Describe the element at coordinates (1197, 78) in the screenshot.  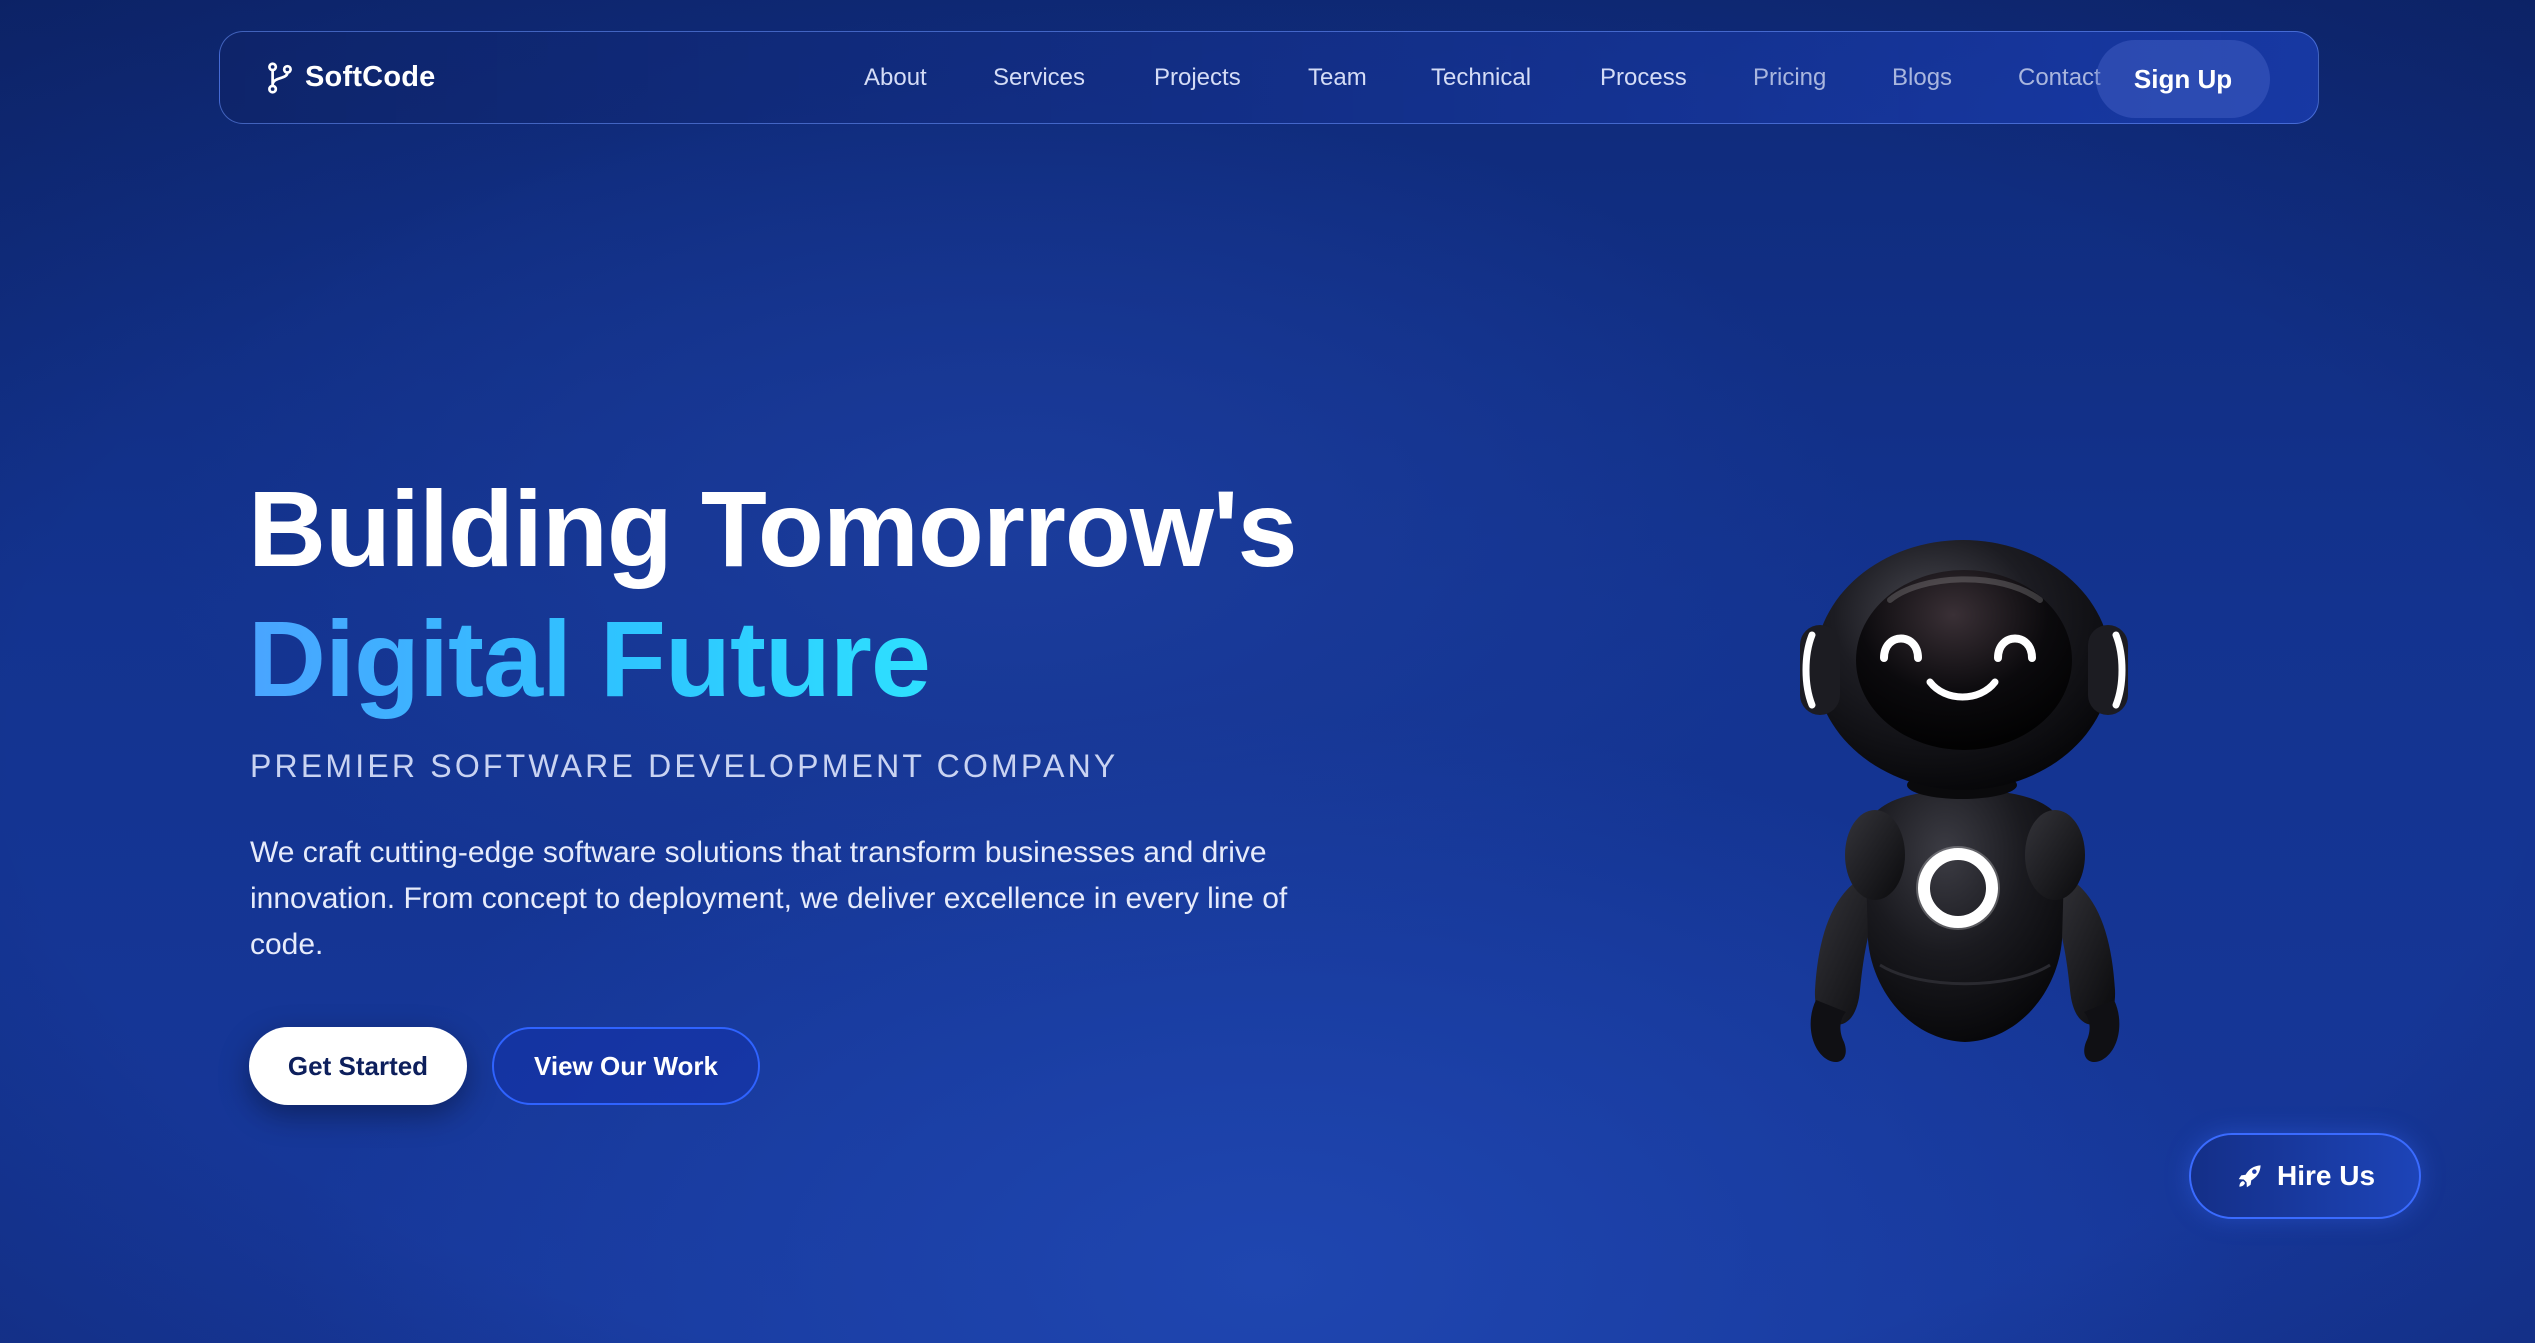
I see `nav-link-projects: Projects` at that location.